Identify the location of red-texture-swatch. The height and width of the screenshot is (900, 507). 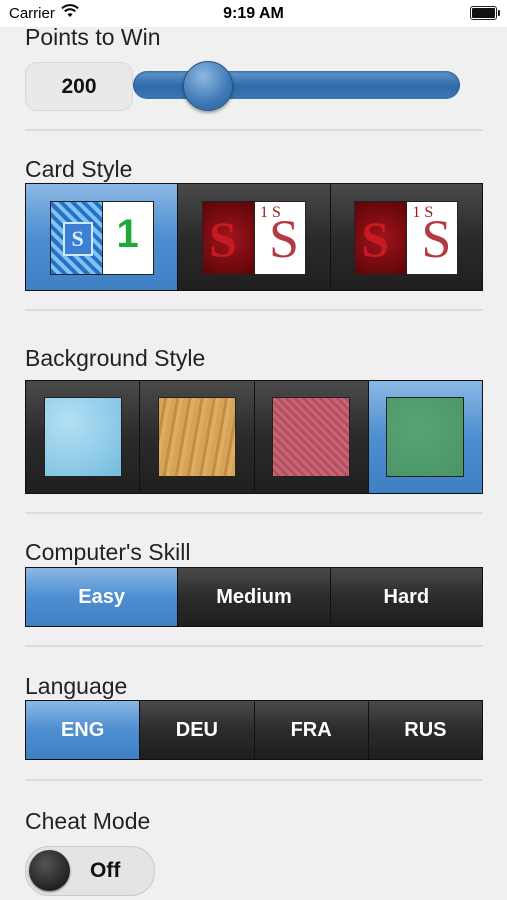
(311, 437).